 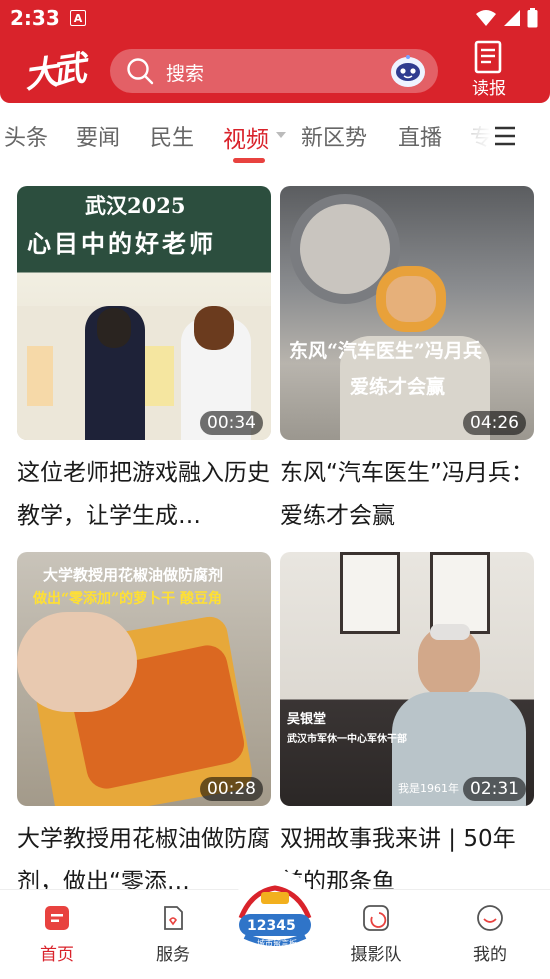 What do you see at coordinates (376, 934) in the screenshot?
I see `nav-photo-team: 摄影队` at bounding box center [376, 934].